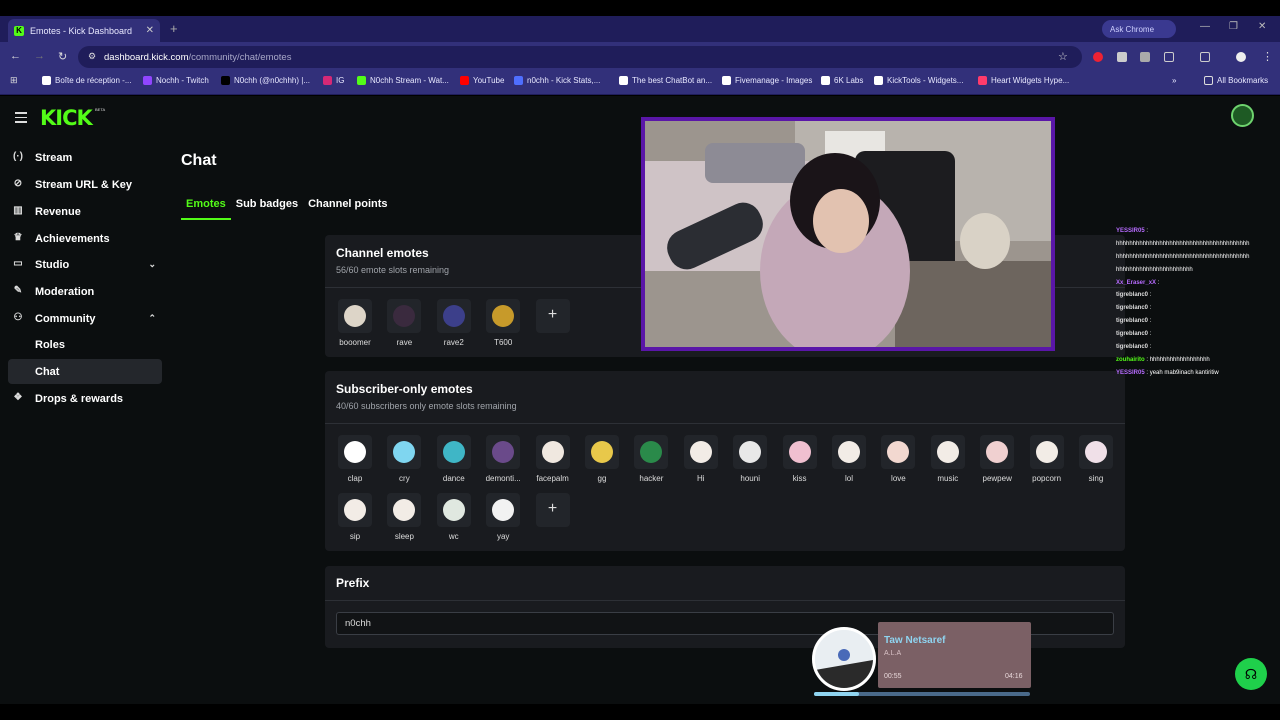  I want to click on bookmark-item: YouTube, so click(482, 80).